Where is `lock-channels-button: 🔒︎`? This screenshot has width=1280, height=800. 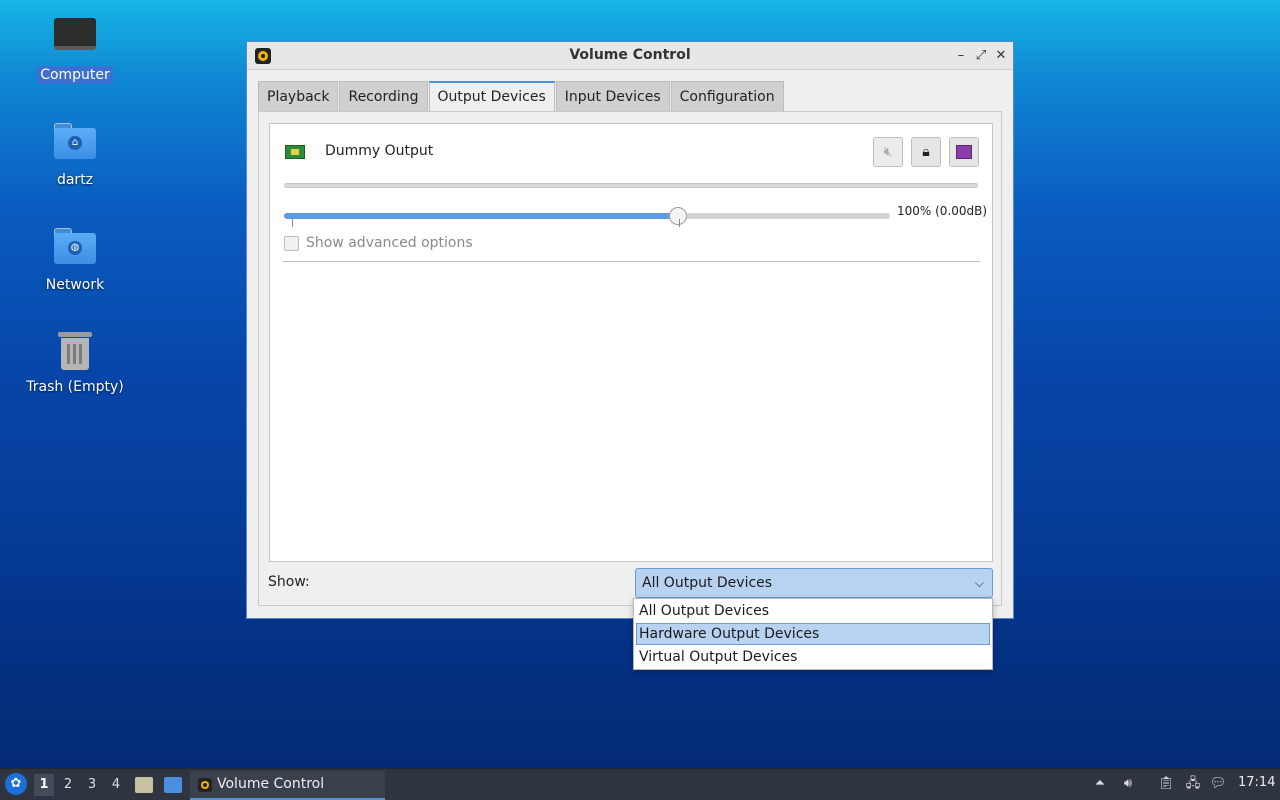 lock-channels-button: 🔒︎ is located at coordinates (926, 152).